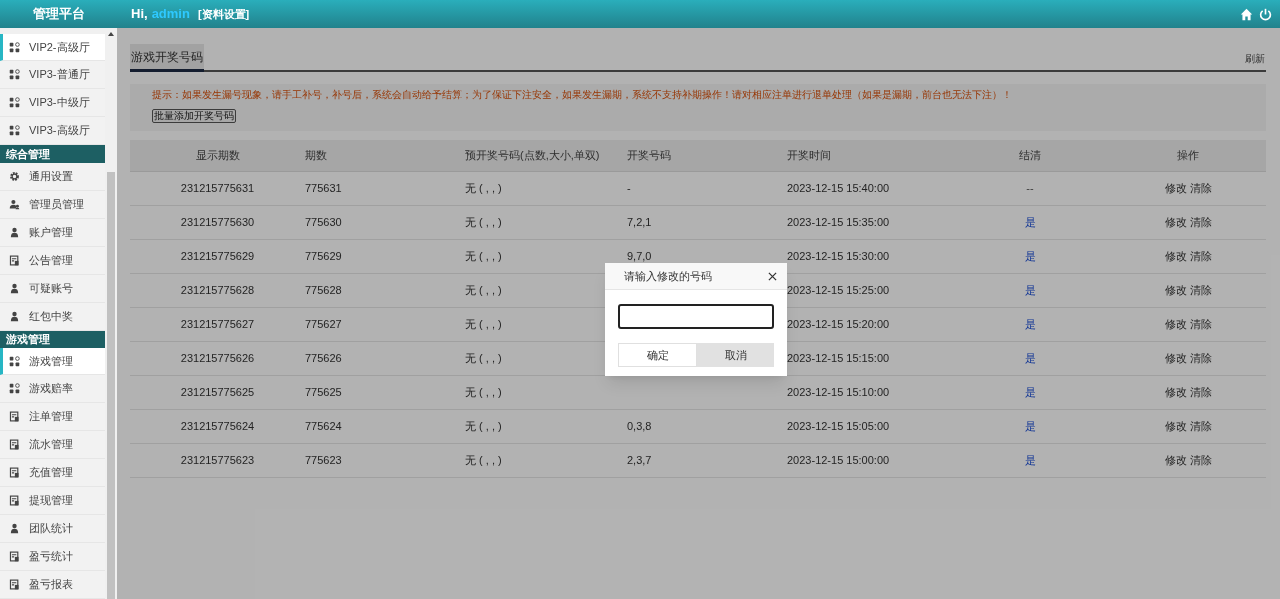 This screenshot has height=599, width=1280. I want to click on table-cell: 775626, so click(323, 357).